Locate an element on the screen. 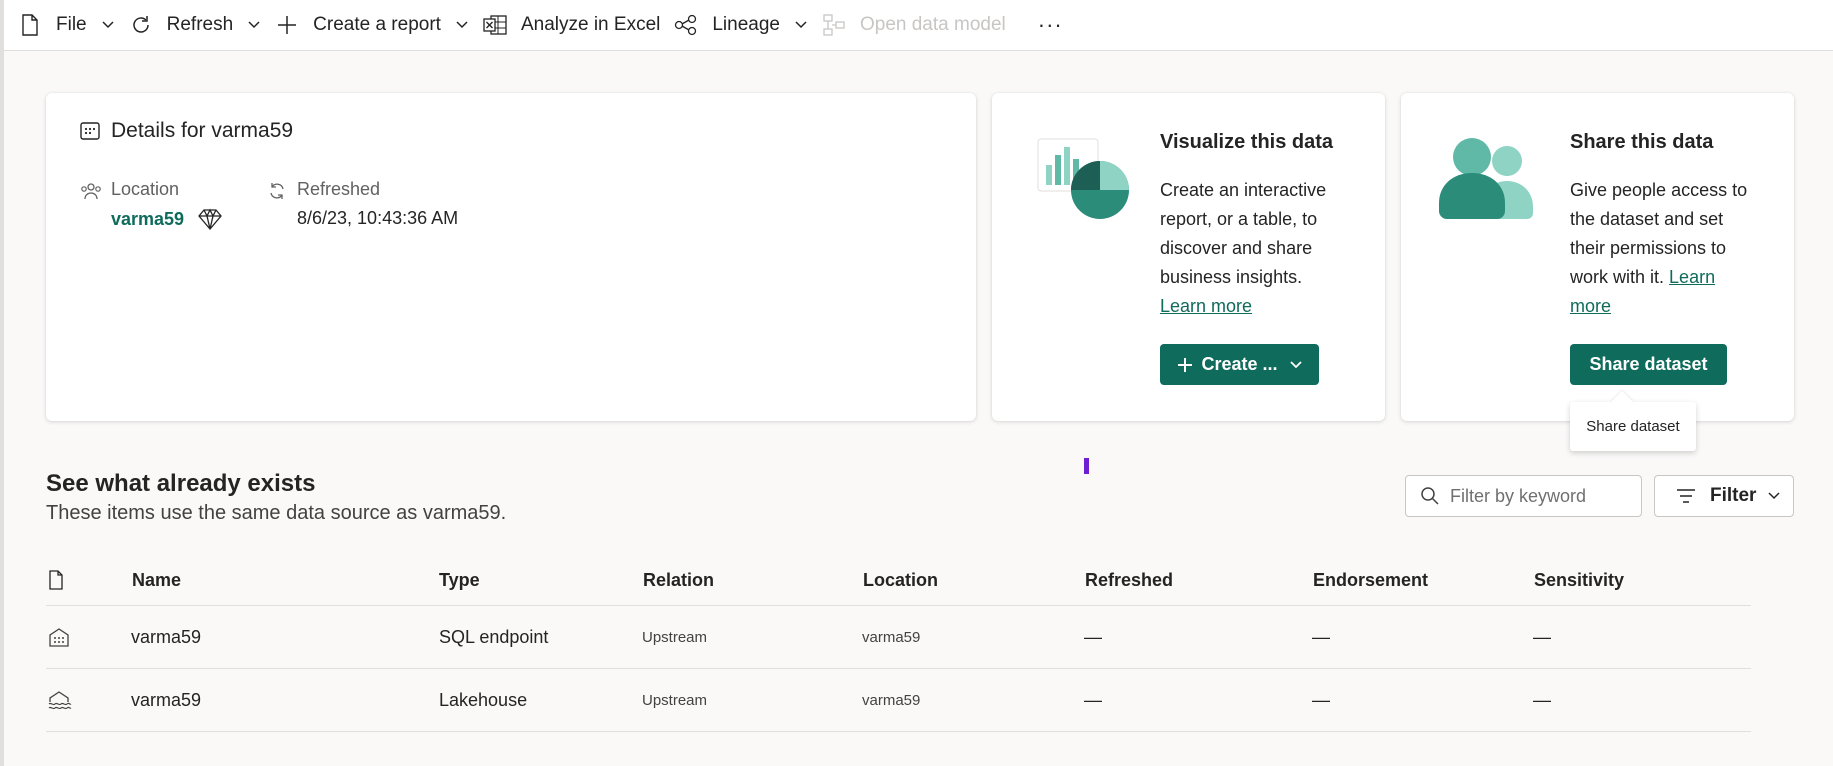 The image size is (1833, 766). file-icon is located at coordinates (30, 25).